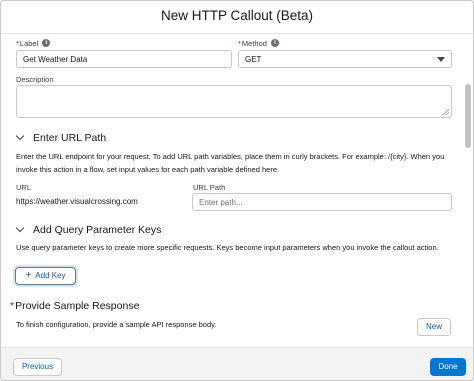  I want to click on method-select-value: GET, so click(253, 59).